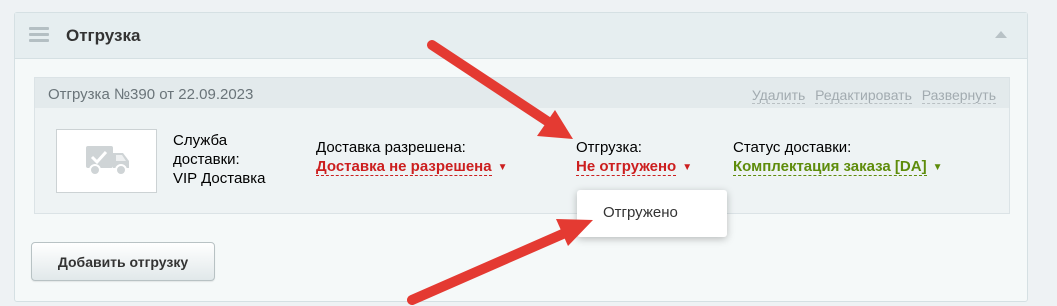 Image resolution: width=1057 pixels, height=306 pixels. I want to click on truck-icon, so click(107, 161).